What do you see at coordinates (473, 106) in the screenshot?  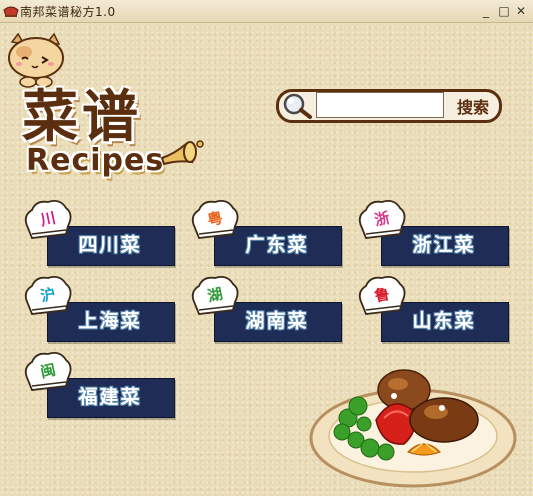 I see `search-button: 搜索` at bounding box center [473, 106].